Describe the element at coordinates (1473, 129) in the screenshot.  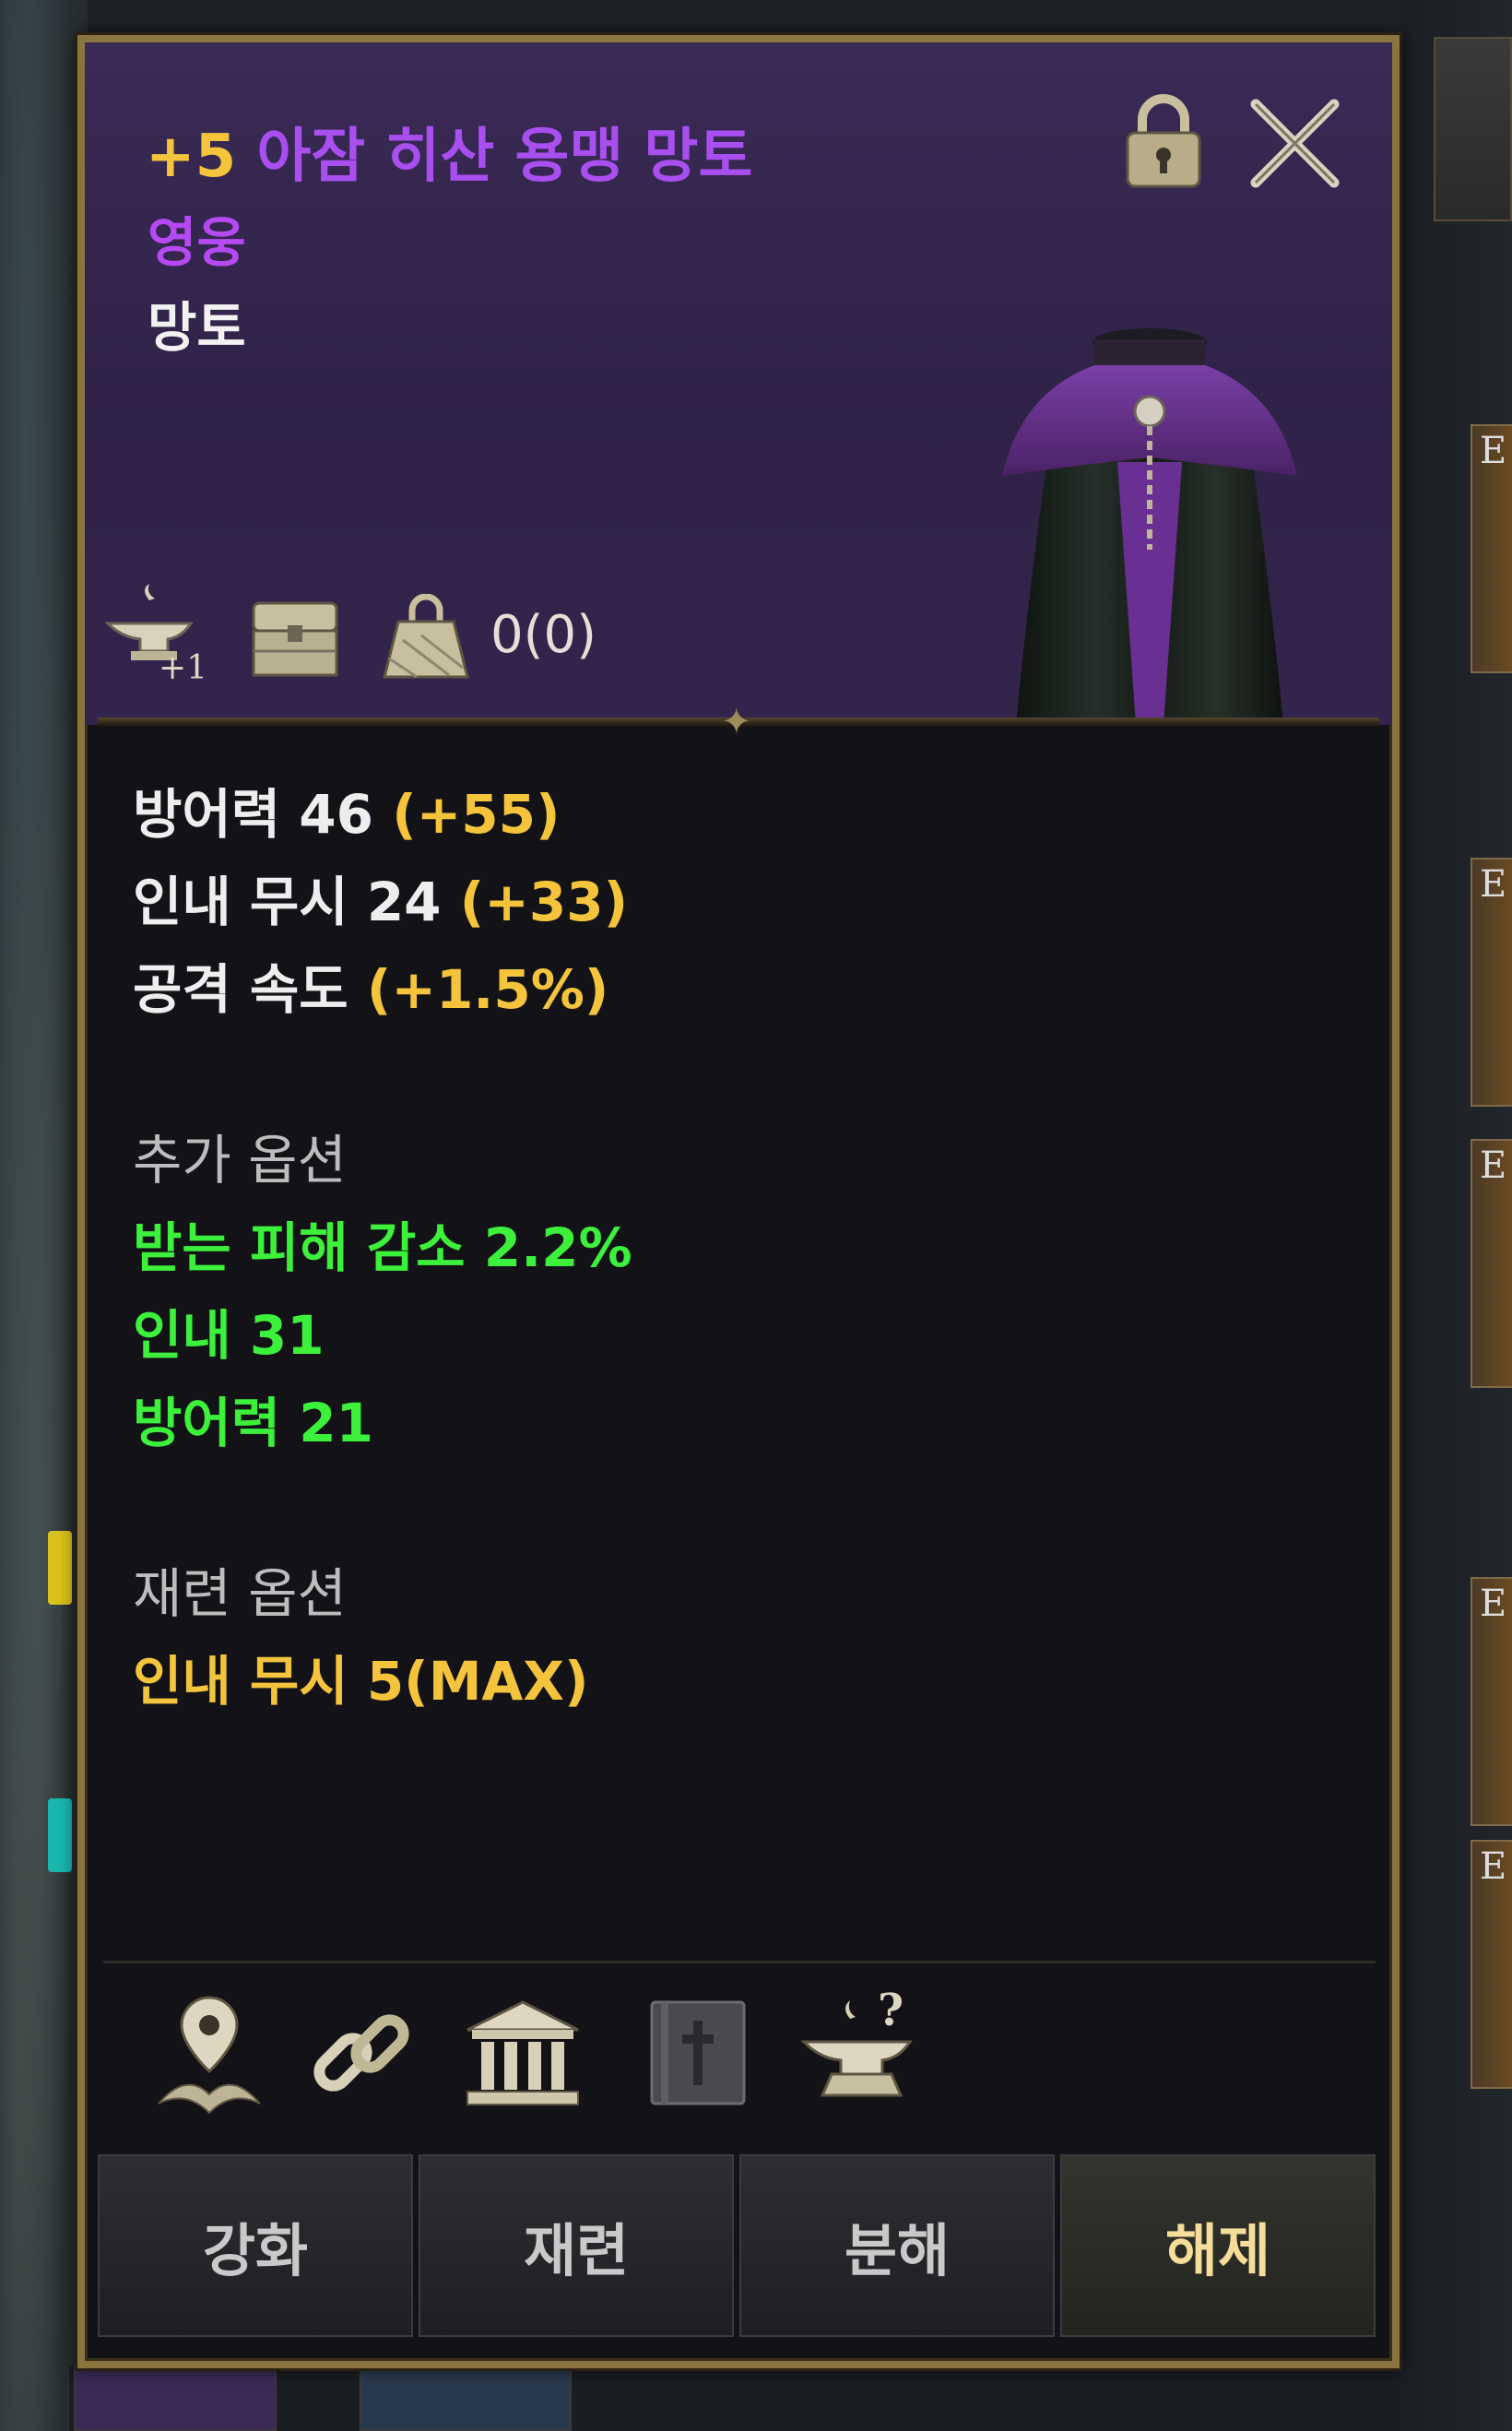
I see `inventory-icon` at that location.